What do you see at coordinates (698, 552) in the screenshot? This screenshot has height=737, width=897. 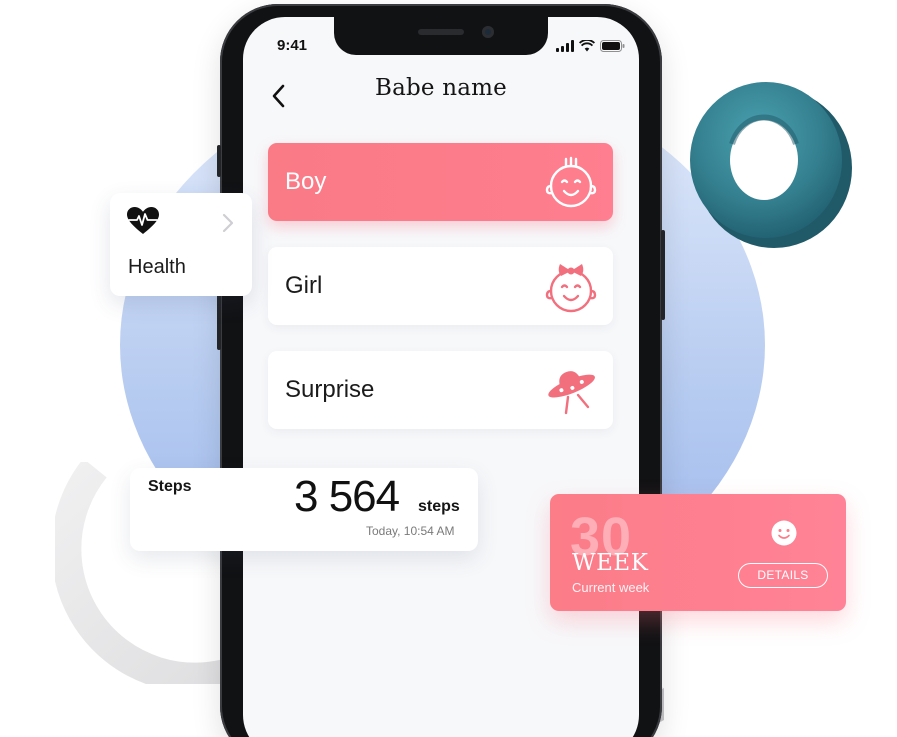 I see `week-card: 30 WEEK Current week DETAILS` at bounding box center [698, 552].